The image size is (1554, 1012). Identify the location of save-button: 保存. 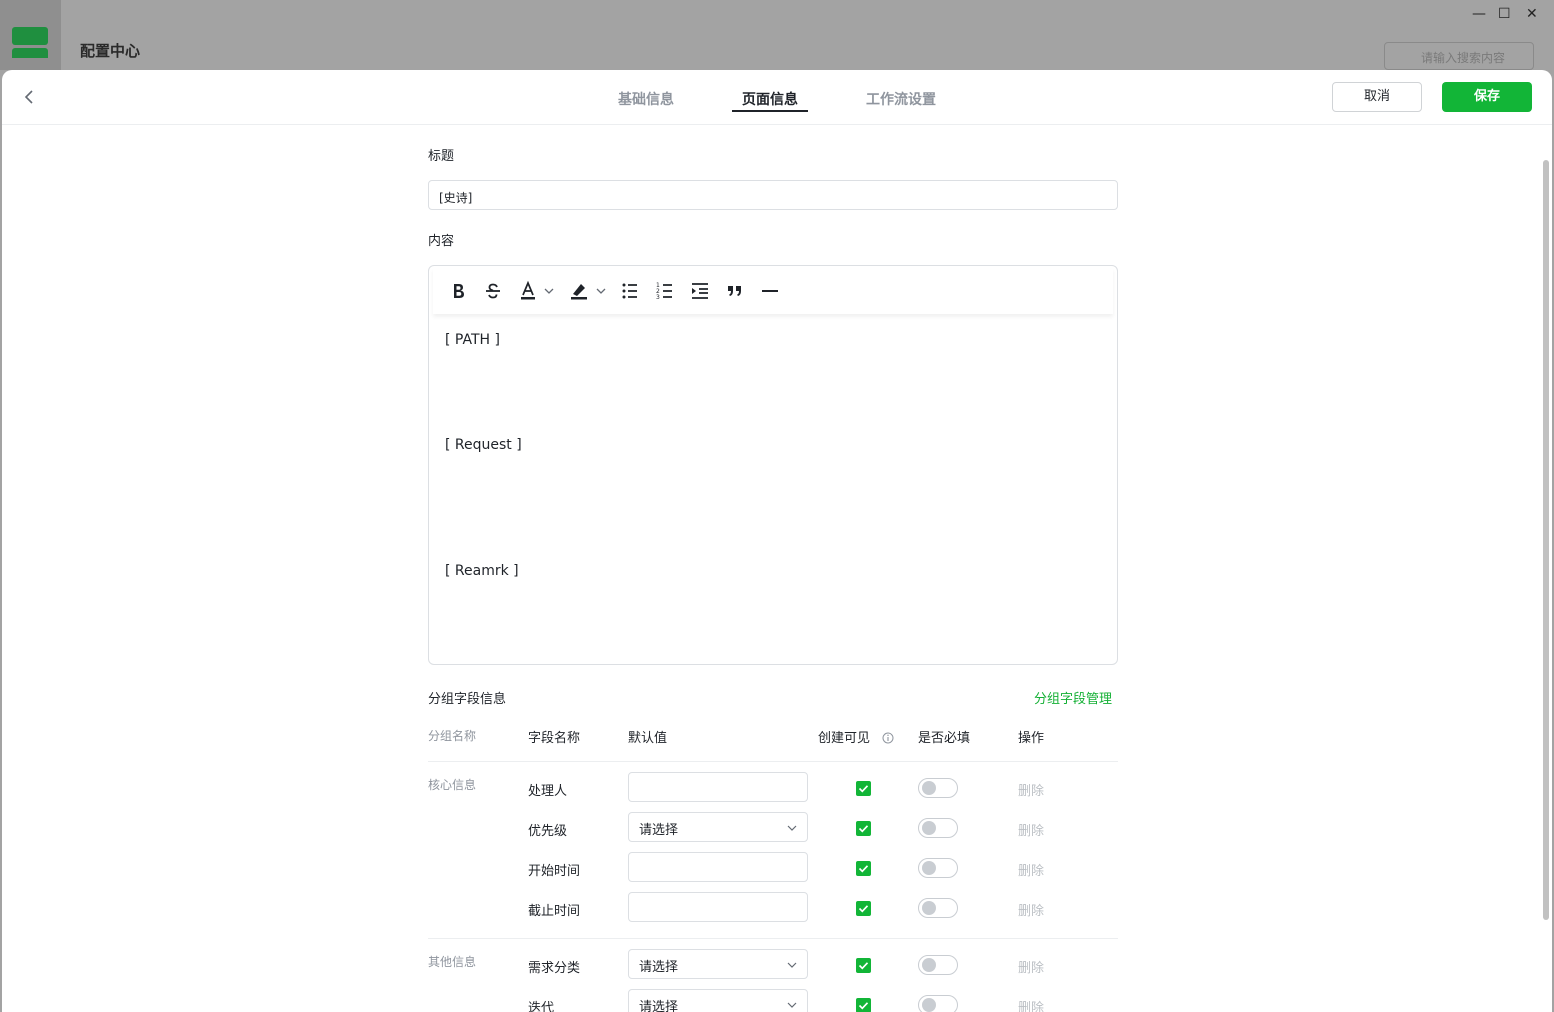
(1487, 97).